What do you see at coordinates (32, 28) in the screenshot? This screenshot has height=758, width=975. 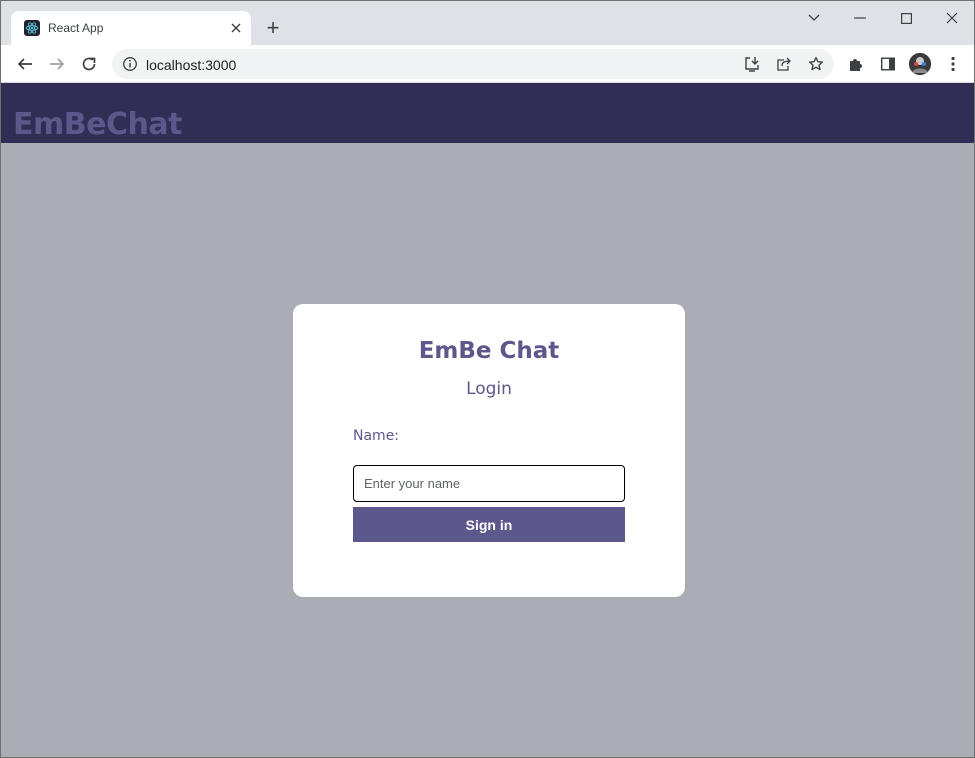 I see `react-logo-icon` at bounding box center [32, 28].